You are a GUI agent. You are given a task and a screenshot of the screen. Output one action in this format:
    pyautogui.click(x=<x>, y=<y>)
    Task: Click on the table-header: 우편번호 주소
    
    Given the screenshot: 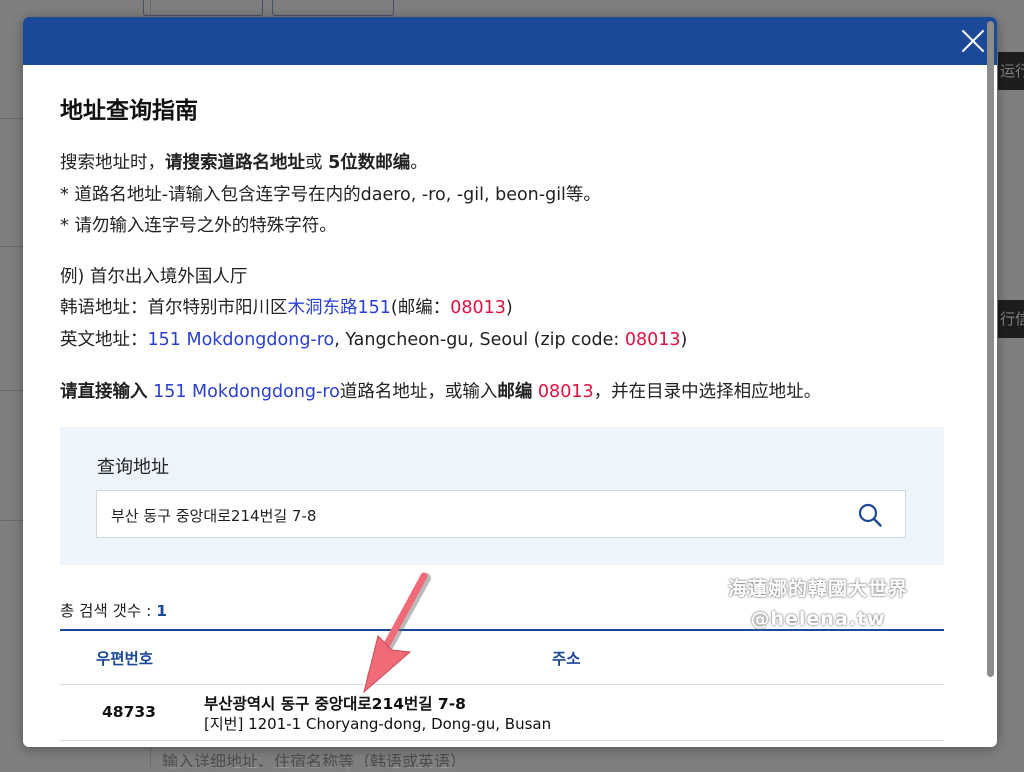 What is the action you would take?
    pyautogui.click(x=502, y=657)
    